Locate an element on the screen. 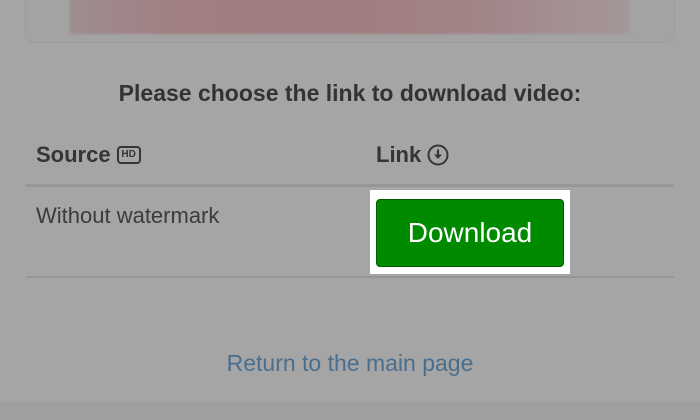 The height and width of the screenshot is (420, 700). table-header: Source HD Link is located at coordinates (350, 158).